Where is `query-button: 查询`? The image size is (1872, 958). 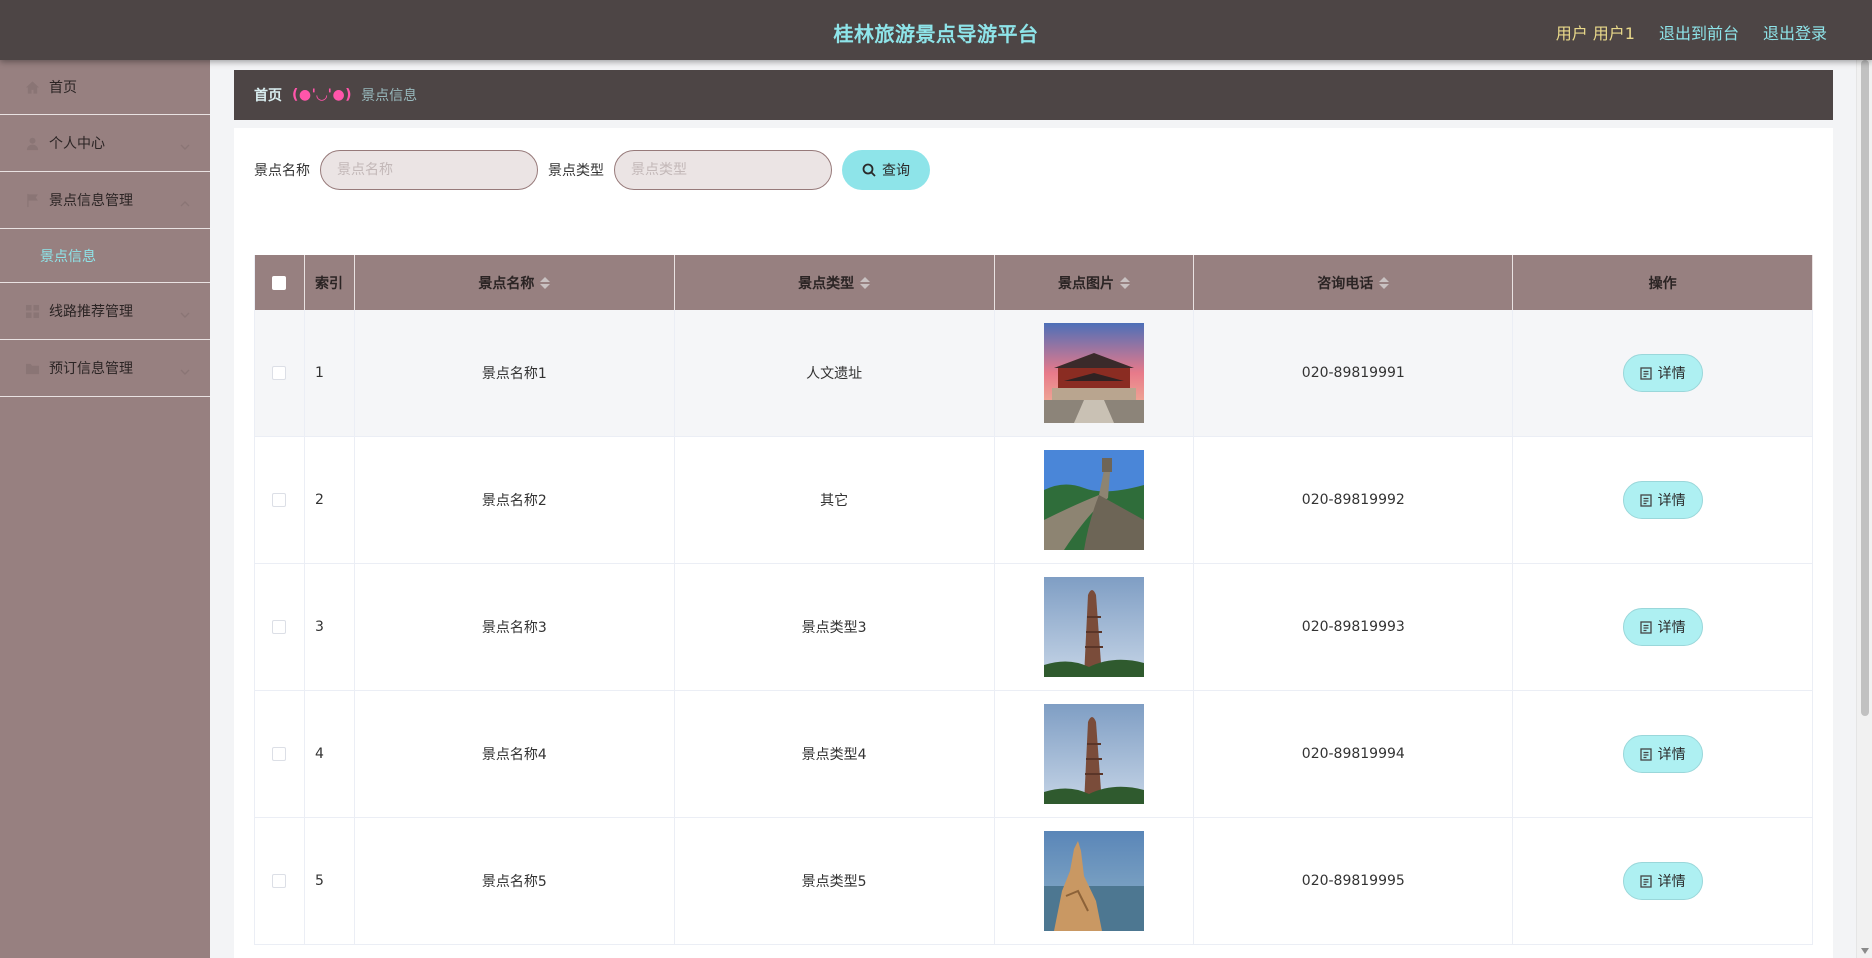
query-button: 查询 is located at coordinates (886, 170).